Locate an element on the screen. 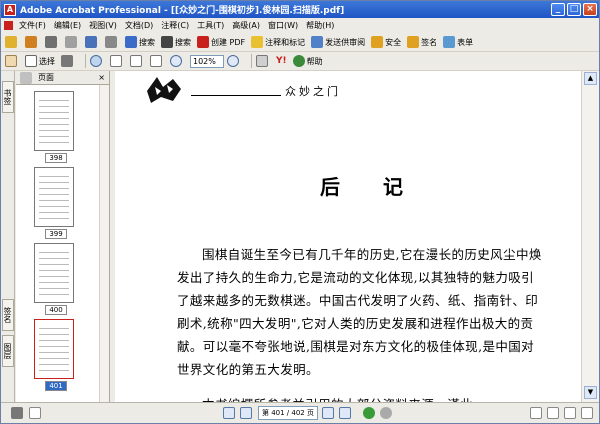  scroll-up-icon: ▲ is located at coordinates (590, 78).